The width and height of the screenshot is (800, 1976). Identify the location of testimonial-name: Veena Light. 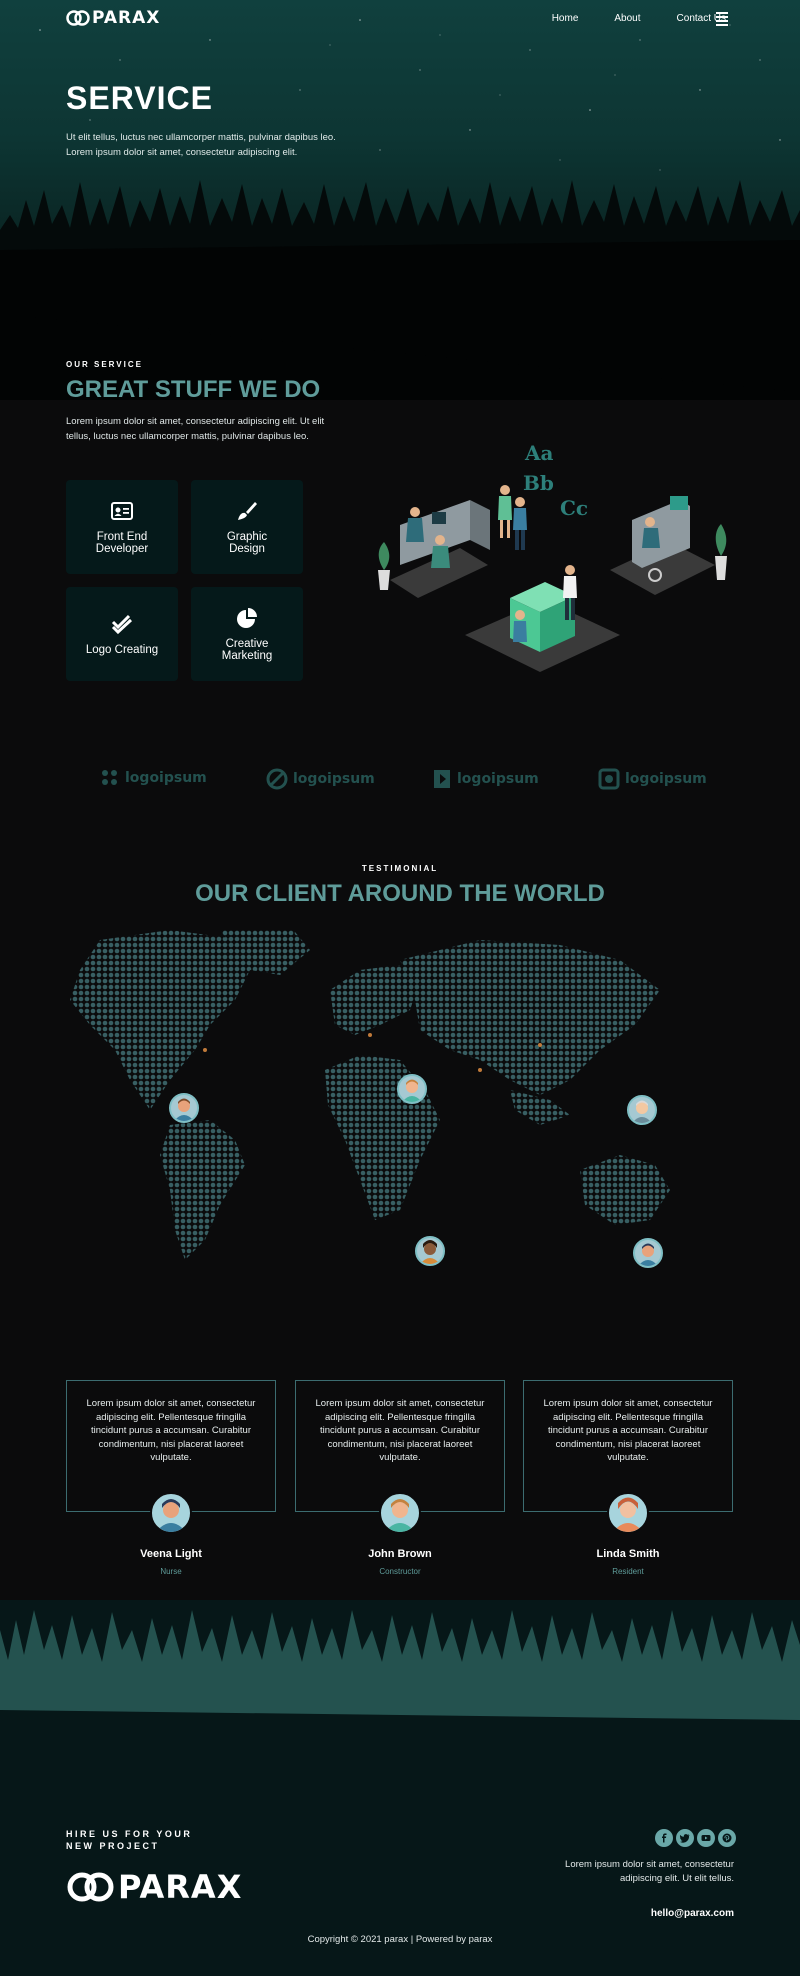
(171, 1554).